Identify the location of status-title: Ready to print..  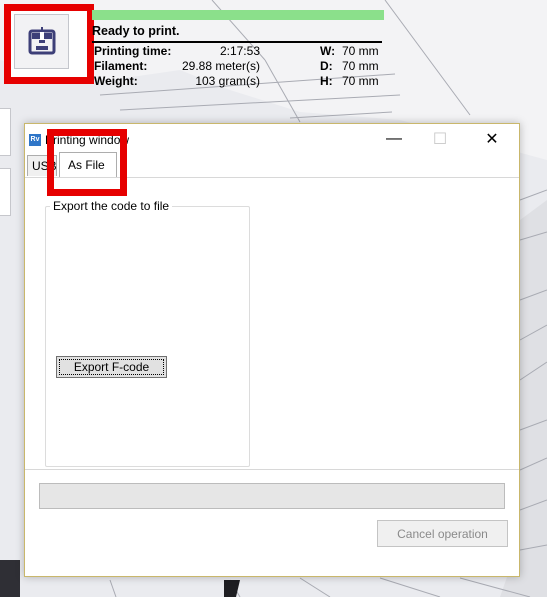
(237, 33).